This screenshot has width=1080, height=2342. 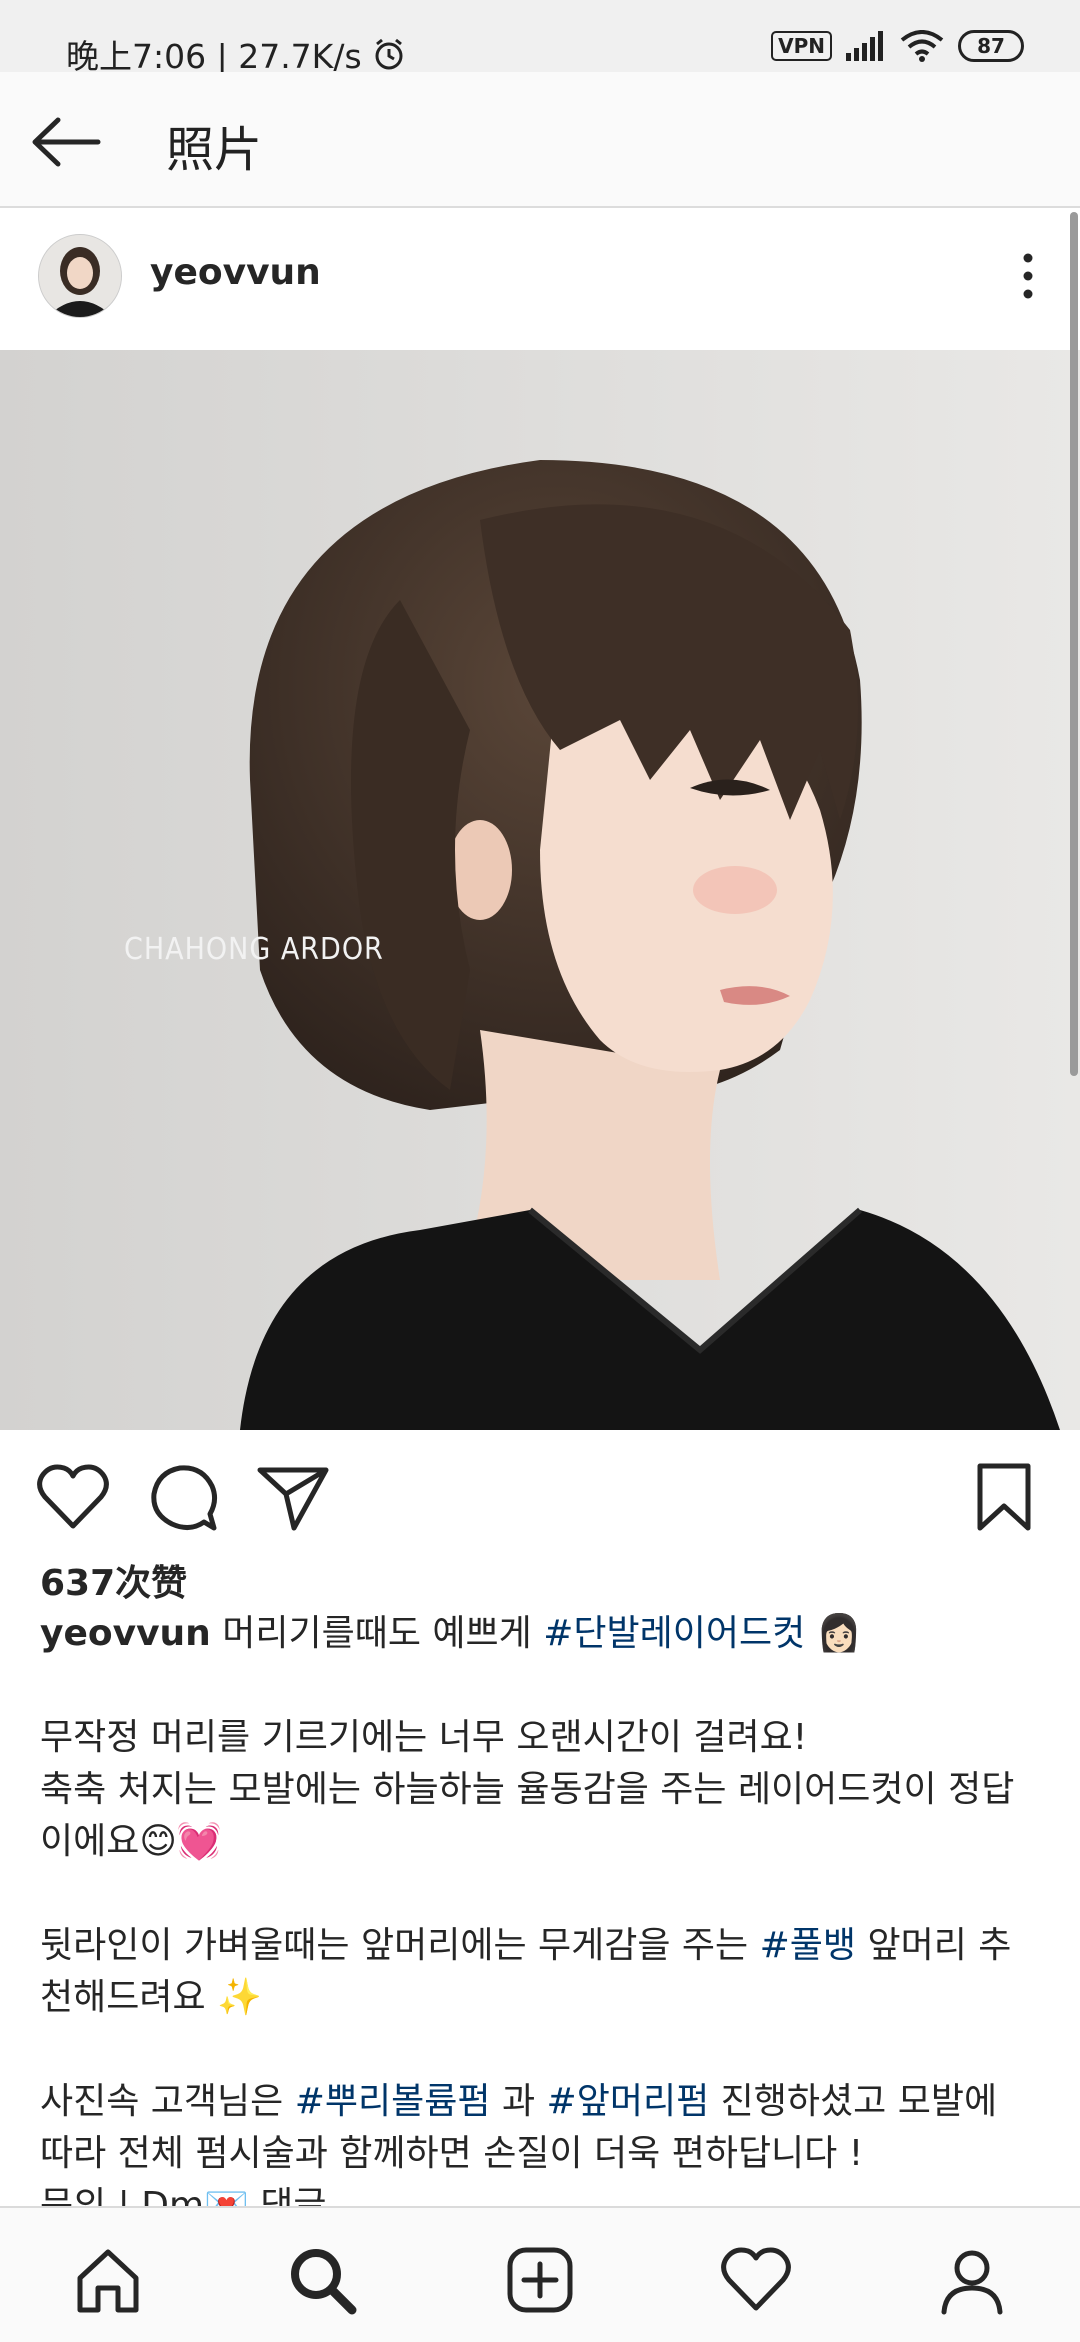 I want to click on comment-button, so click(x=183, y=1497).